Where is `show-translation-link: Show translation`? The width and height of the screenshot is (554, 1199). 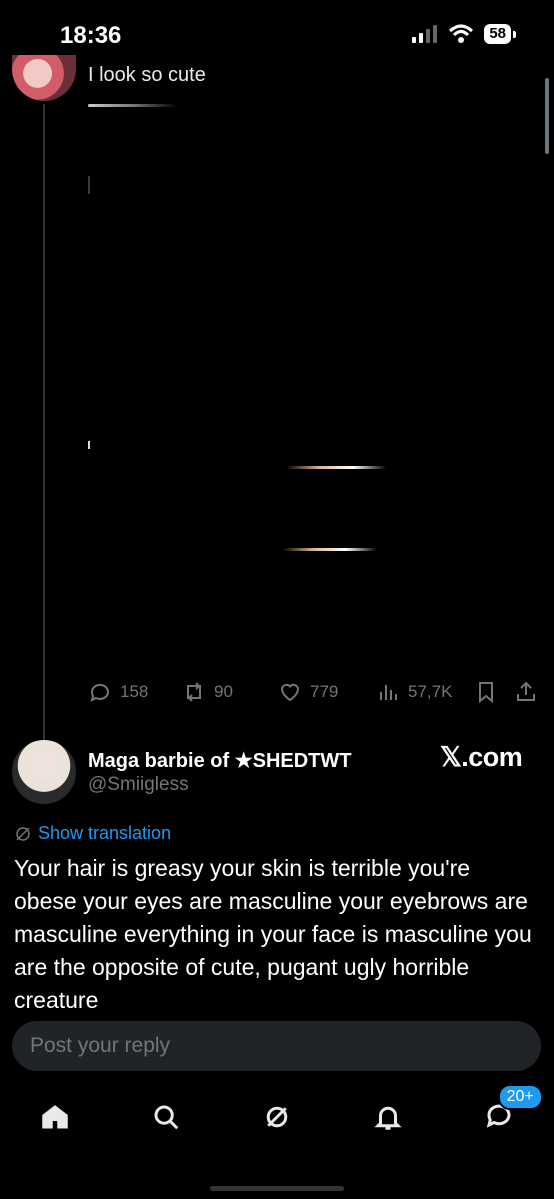
show-translation-link: Show translation is located at coordinates (92, 833).